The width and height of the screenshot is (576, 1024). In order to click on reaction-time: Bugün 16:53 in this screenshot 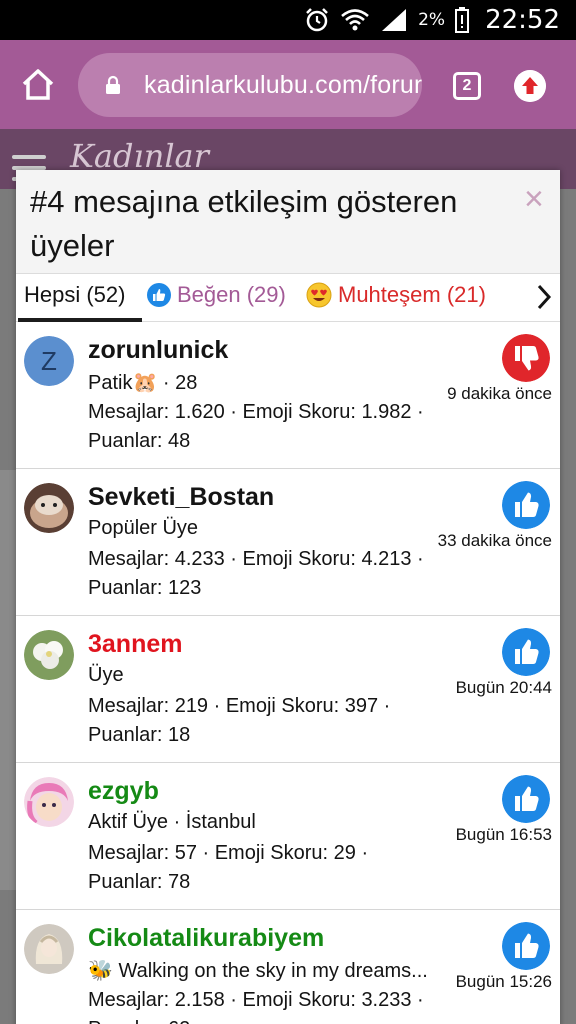, I will do `click(503, 834)`.